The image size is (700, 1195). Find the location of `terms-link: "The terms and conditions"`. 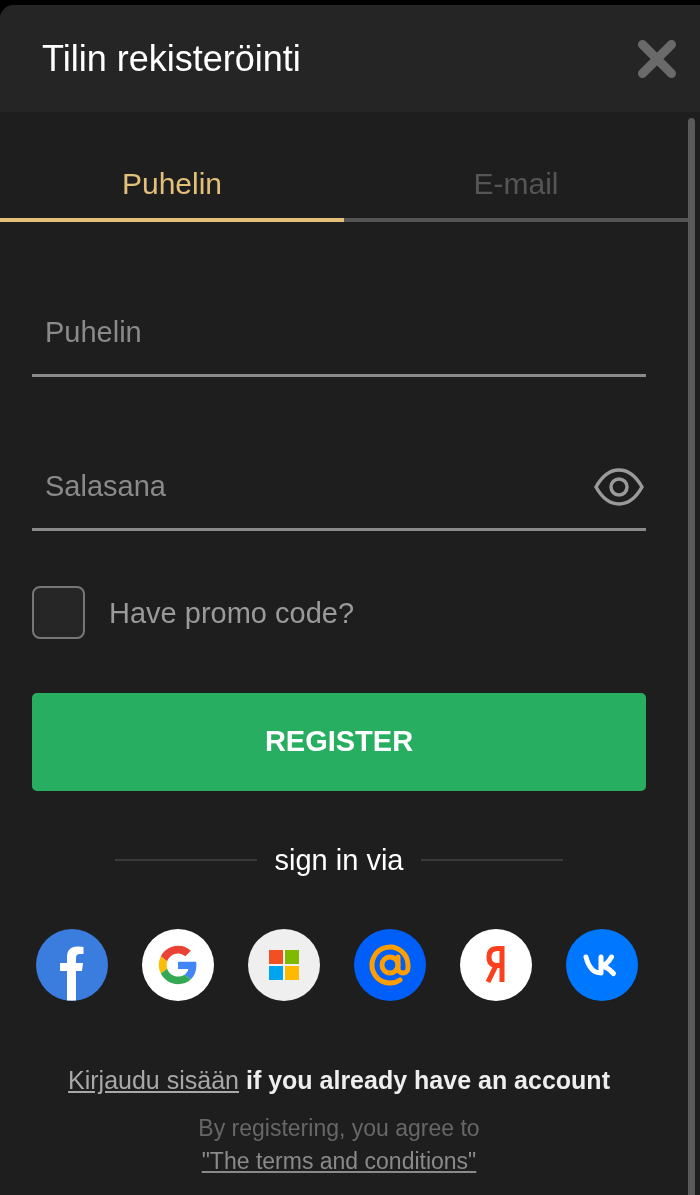

terms-link: "The terms and conditions" is located at coordinates (339, 1161).